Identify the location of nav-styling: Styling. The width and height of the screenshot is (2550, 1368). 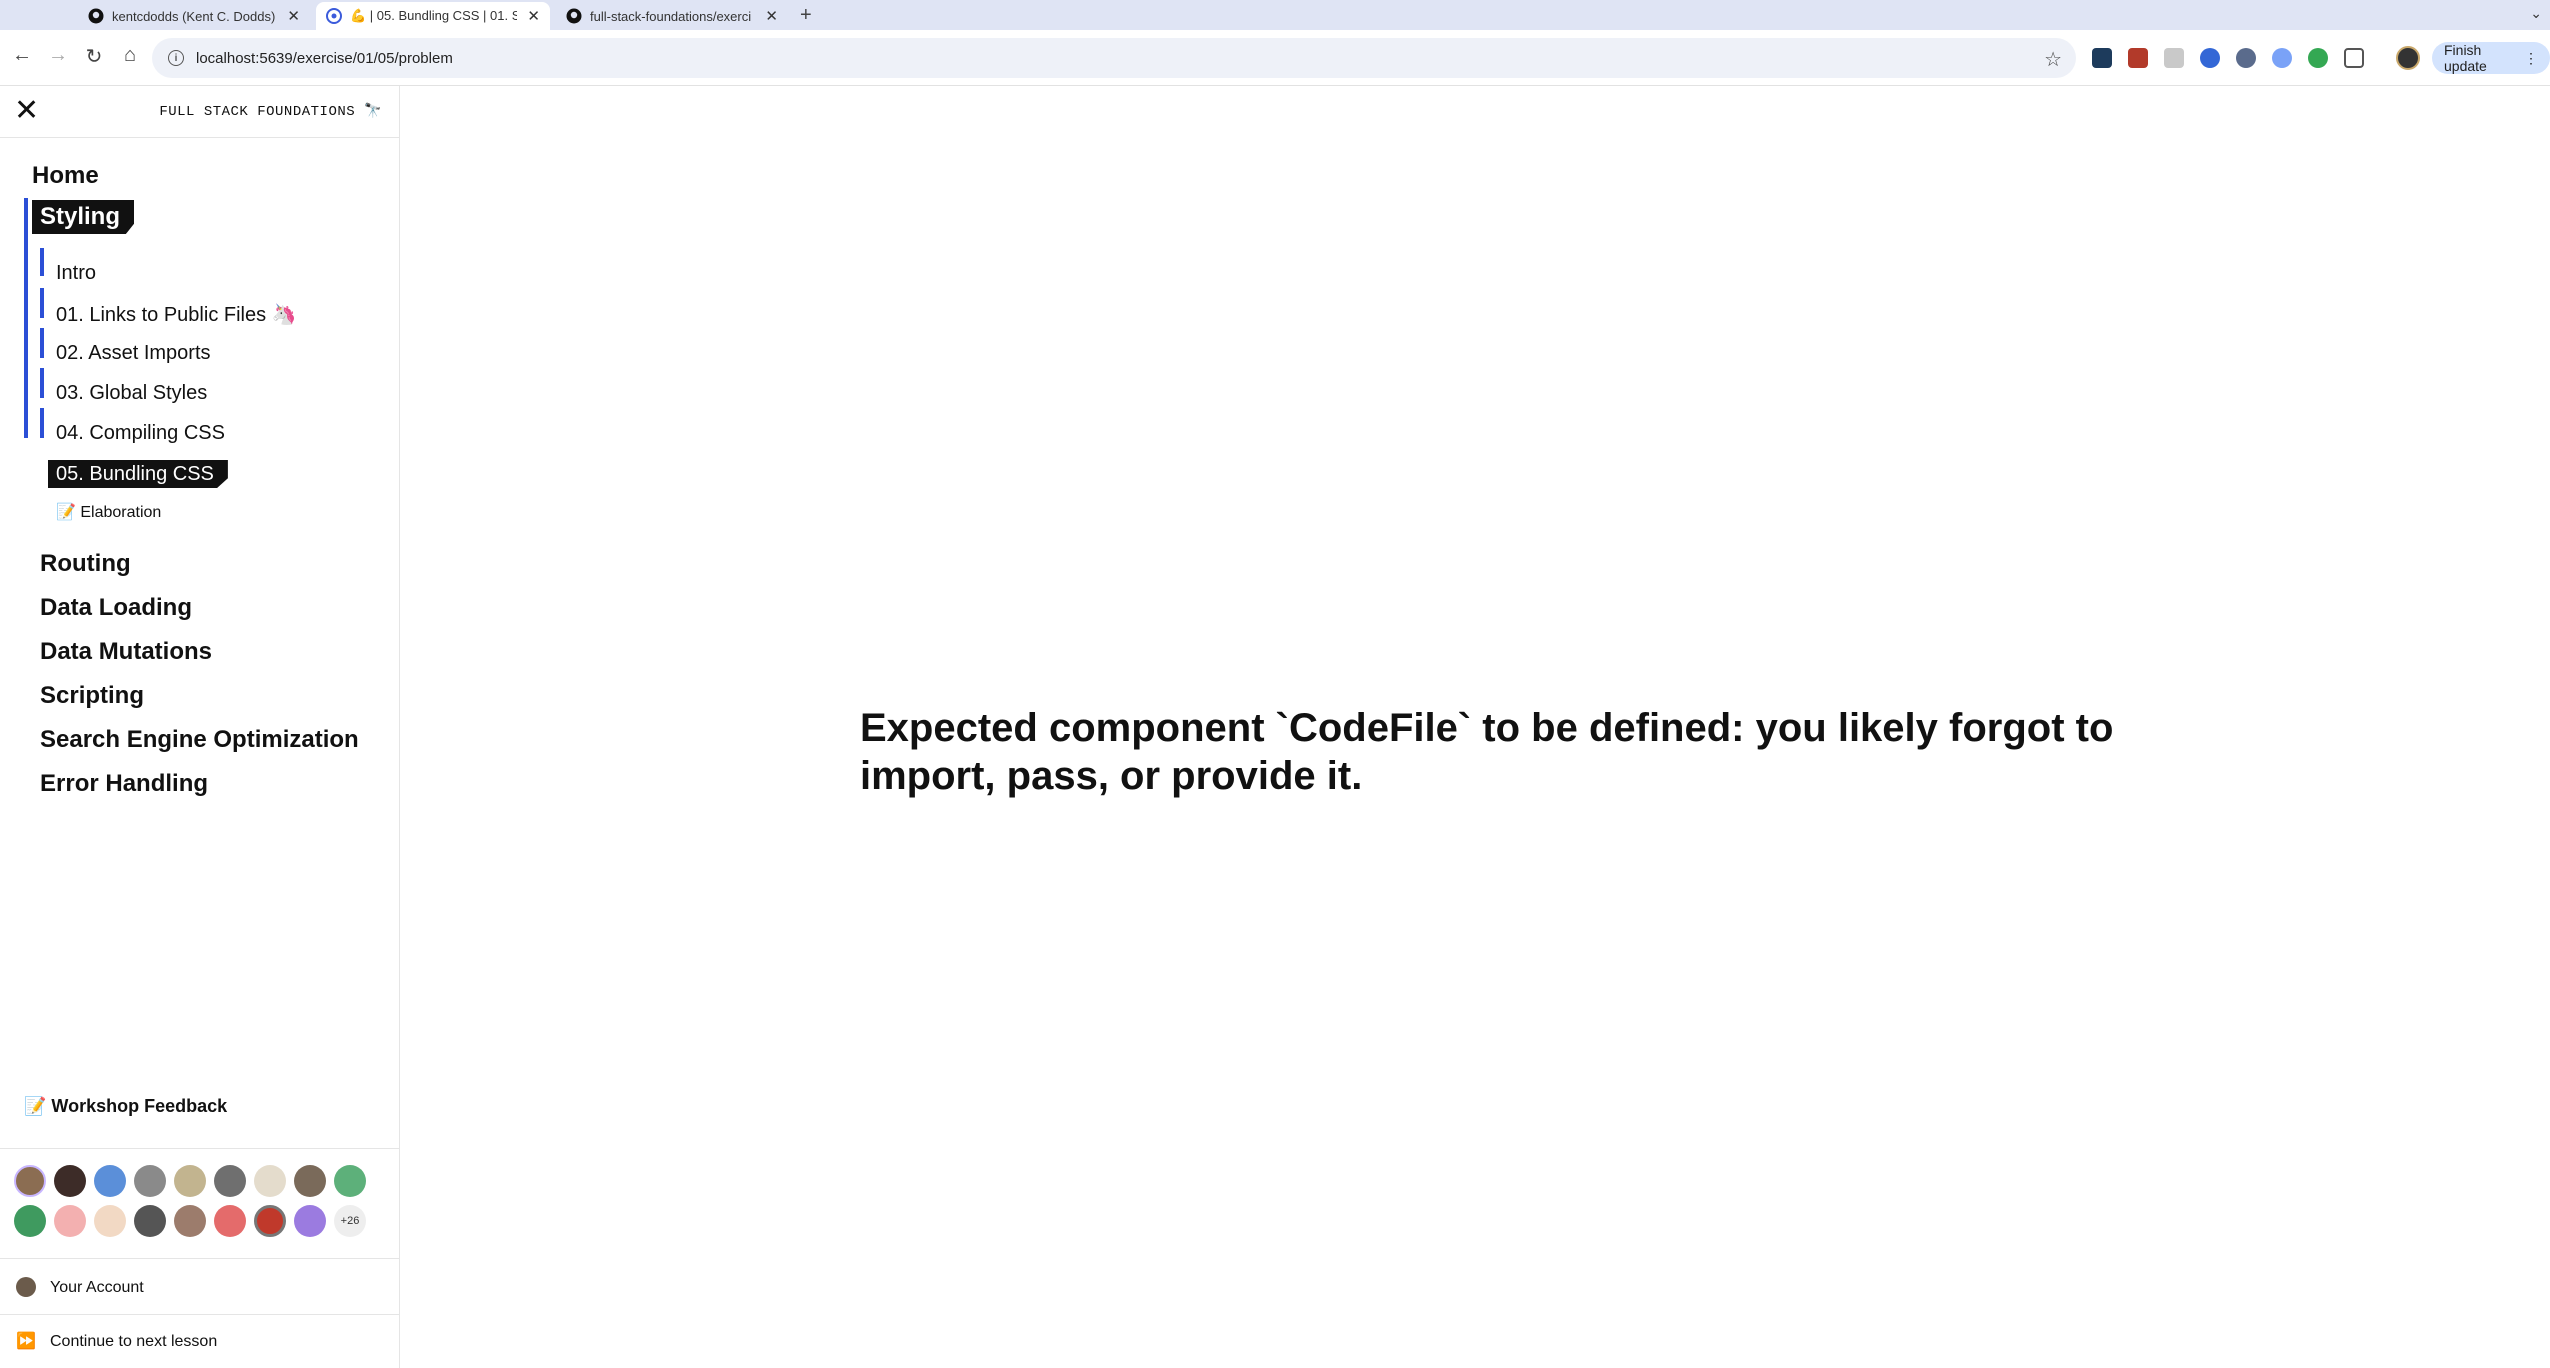
(83, 217).